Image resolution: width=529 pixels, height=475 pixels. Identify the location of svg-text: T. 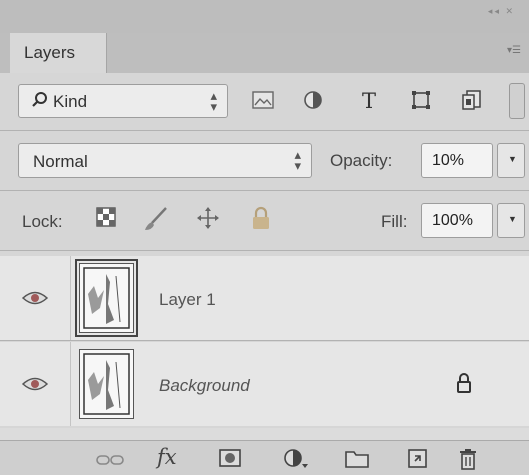
(369, 100).